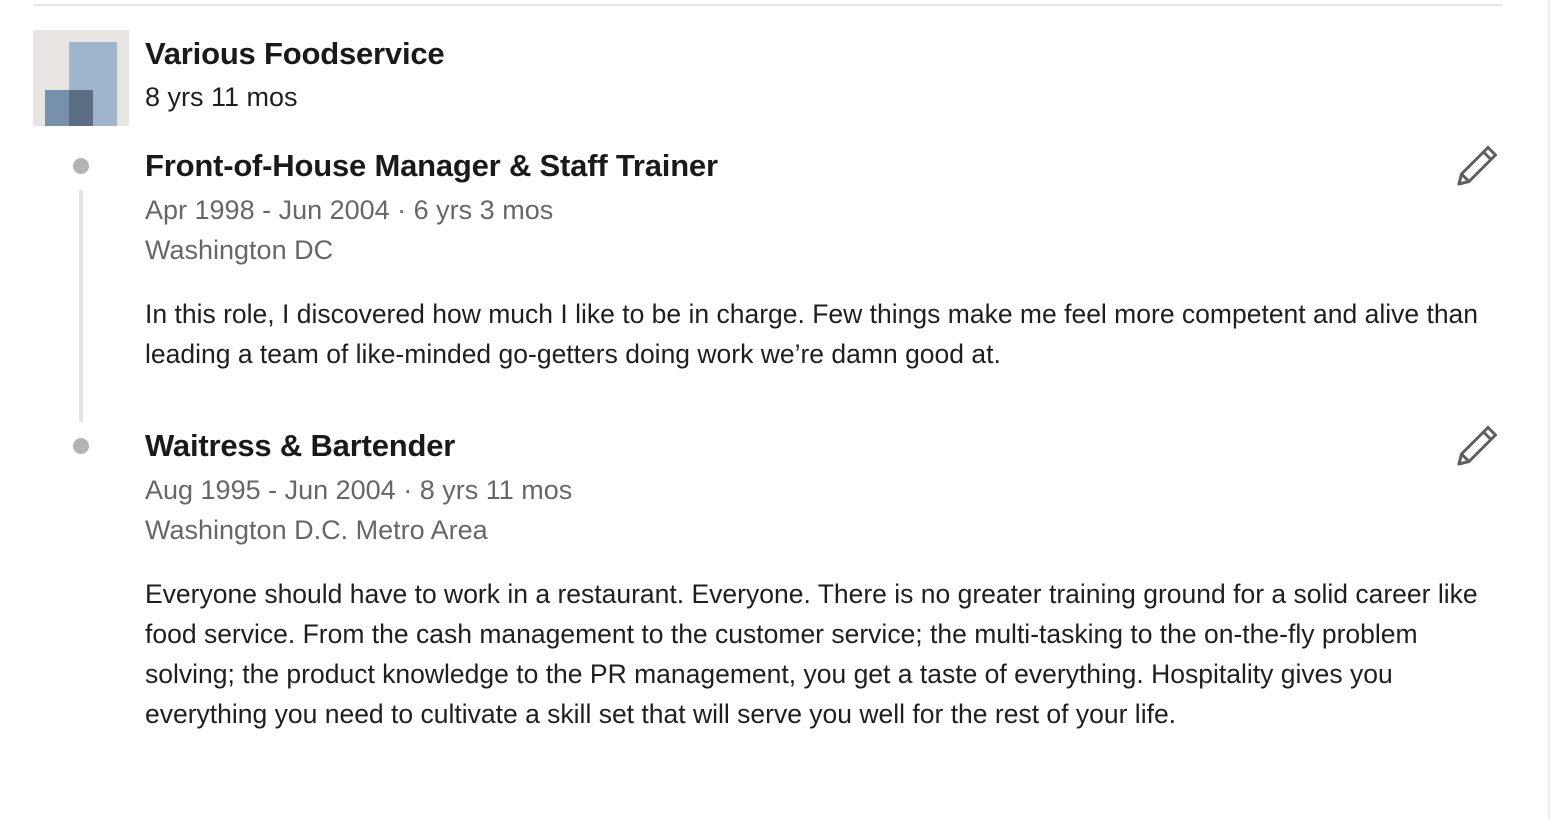 This screenshot has width=1552, height=820. What do you see at coordinates (349, 210) in the screenshot?
I see `position-dates: Apr 1998 - Jun 2004 · 6 yrs 3 mos` at bounding box center [349, 210].